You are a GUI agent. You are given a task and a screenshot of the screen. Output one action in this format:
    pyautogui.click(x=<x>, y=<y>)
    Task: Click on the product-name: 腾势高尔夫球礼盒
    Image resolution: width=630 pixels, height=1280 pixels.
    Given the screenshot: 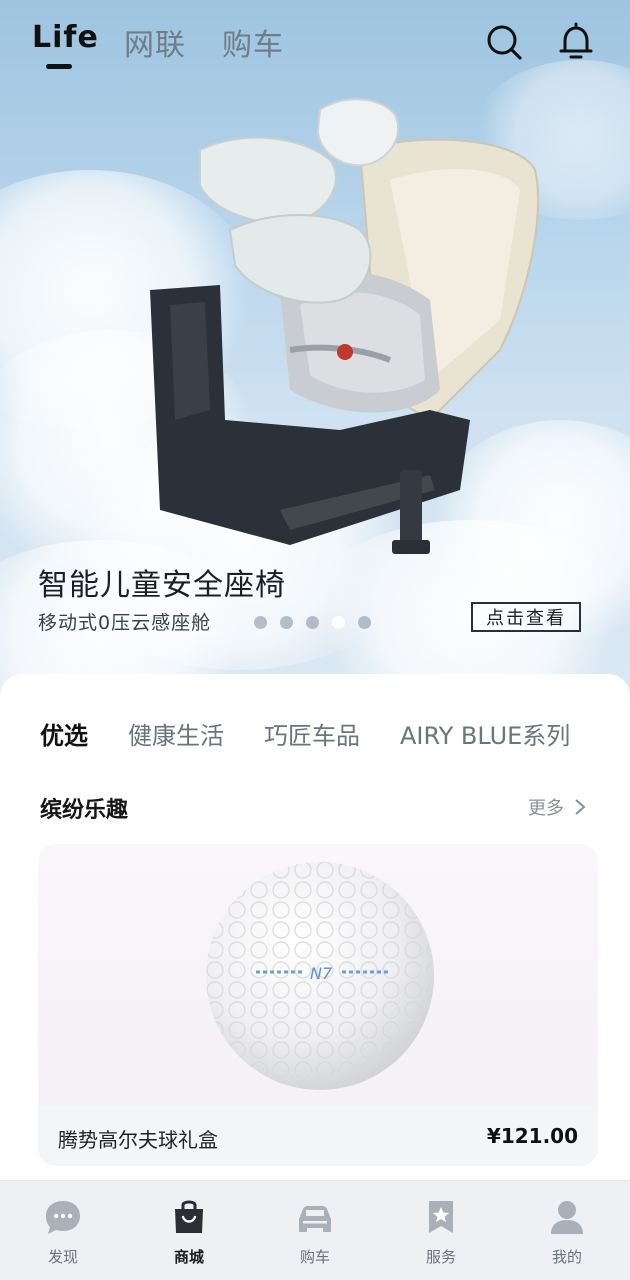 What is the action you would take?
    pyautogui.click(x=138, y=1140)
    